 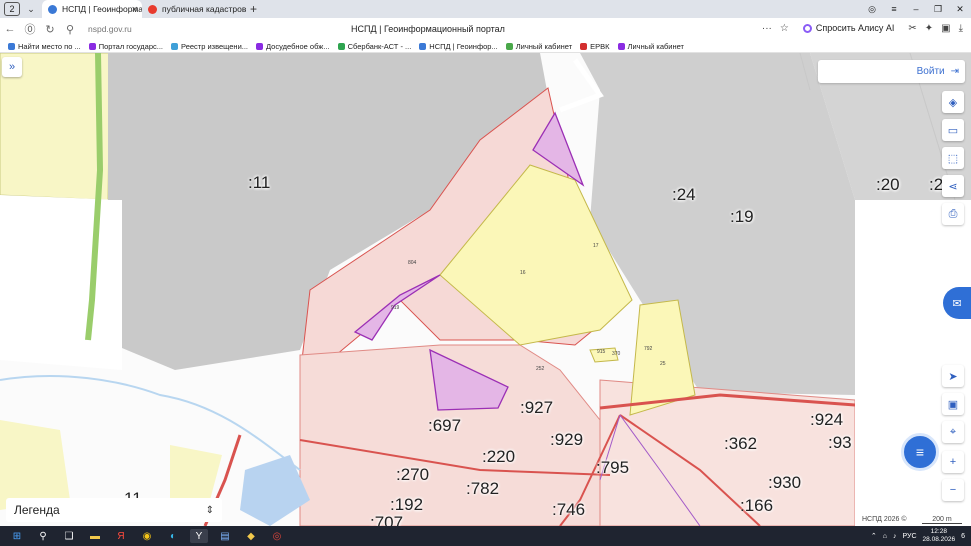 What do you see at coordinates (595, 46) in the screenshot?
I see `bookmark-item: ЕРВК` at bounding box center [595, 46].